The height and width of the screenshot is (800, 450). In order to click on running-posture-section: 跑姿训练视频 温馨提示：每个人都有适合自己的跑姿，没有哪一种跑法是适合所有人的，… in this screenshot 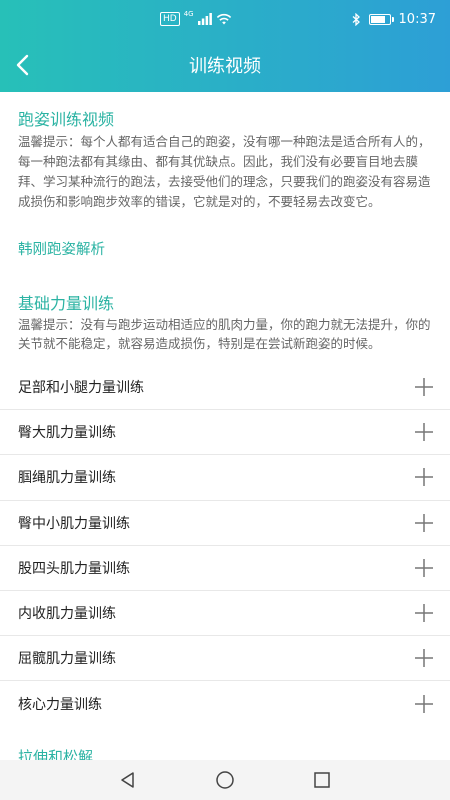, I will do `click(225, 159)`.